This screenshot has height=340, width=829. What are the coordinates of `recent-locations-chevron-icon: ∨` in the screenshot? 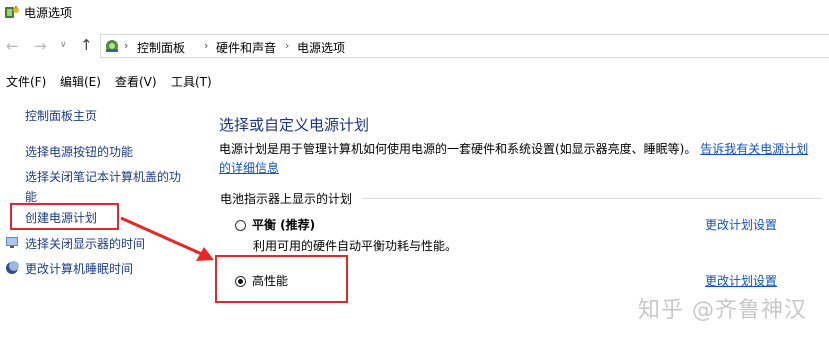 It's located at (63, 45).